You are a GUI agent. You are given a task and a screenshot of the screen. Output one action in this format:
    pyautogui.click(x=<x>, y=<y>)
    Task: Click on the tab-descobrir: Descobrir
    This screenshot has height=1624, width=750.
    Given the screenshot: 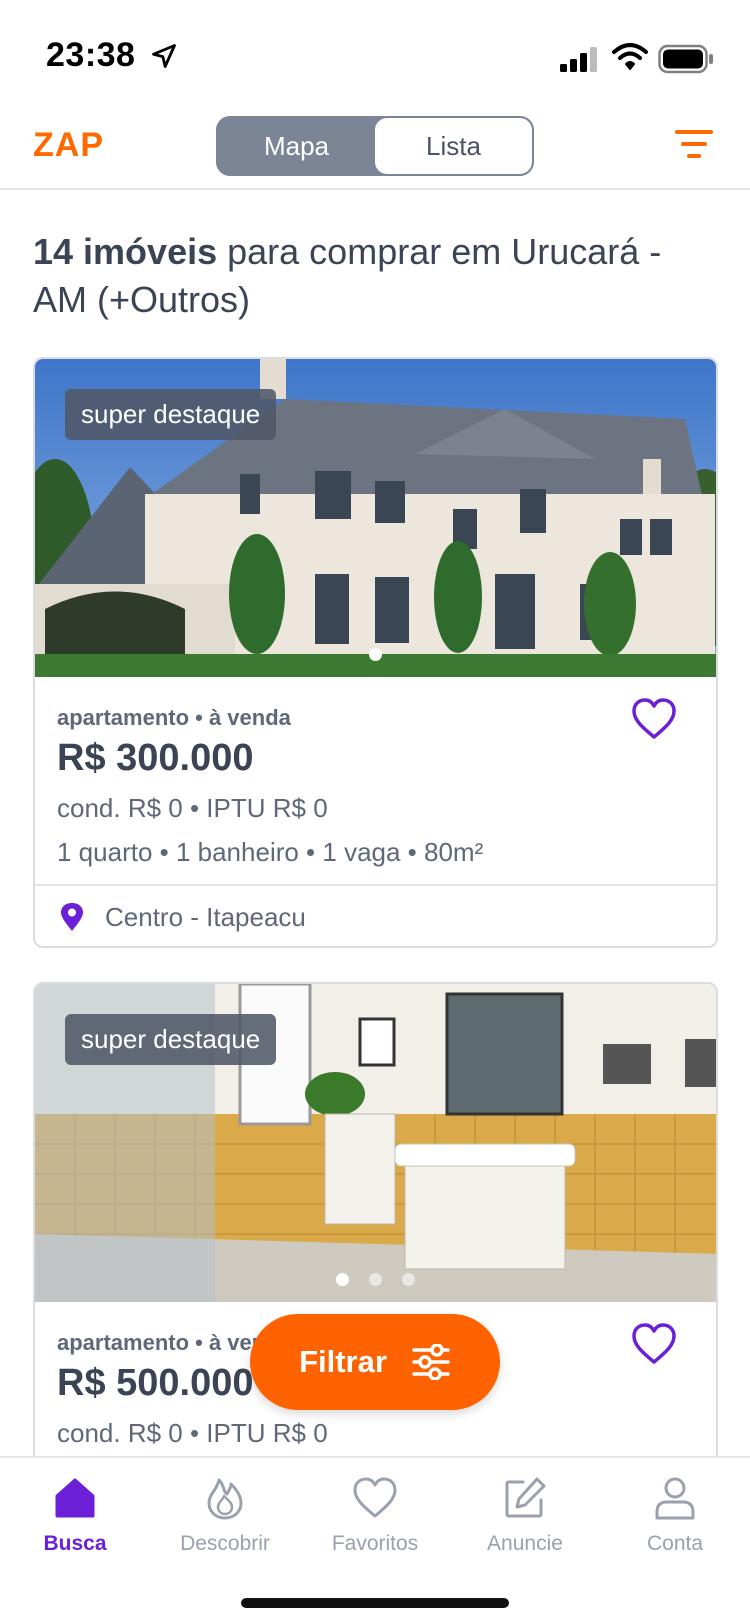 What is the action you would take?
    pyautogui.click(x=225, y=1515)
    